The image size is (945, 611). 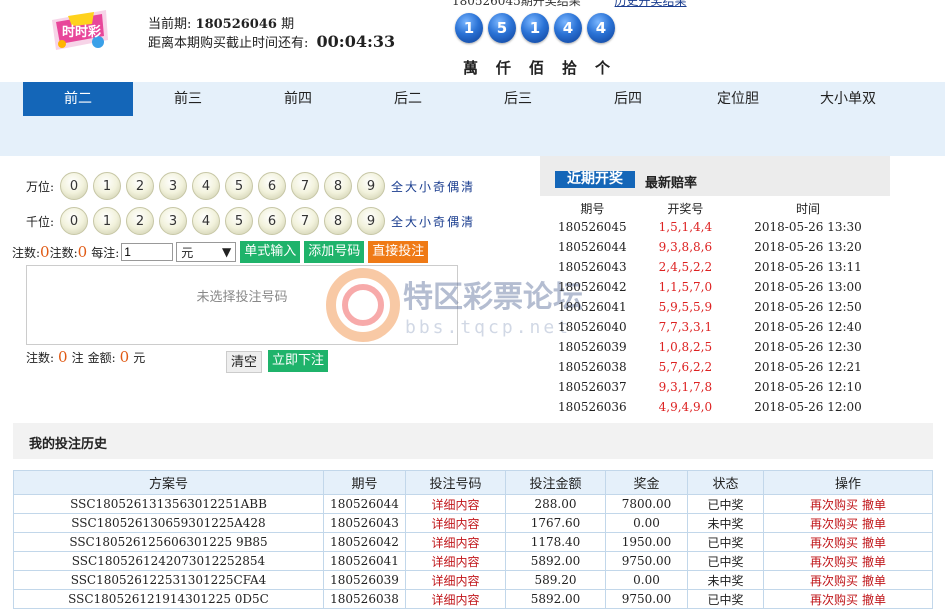 I want to click on tab-ding-wei-dan: 定位胆, so click(x=738, y=99).